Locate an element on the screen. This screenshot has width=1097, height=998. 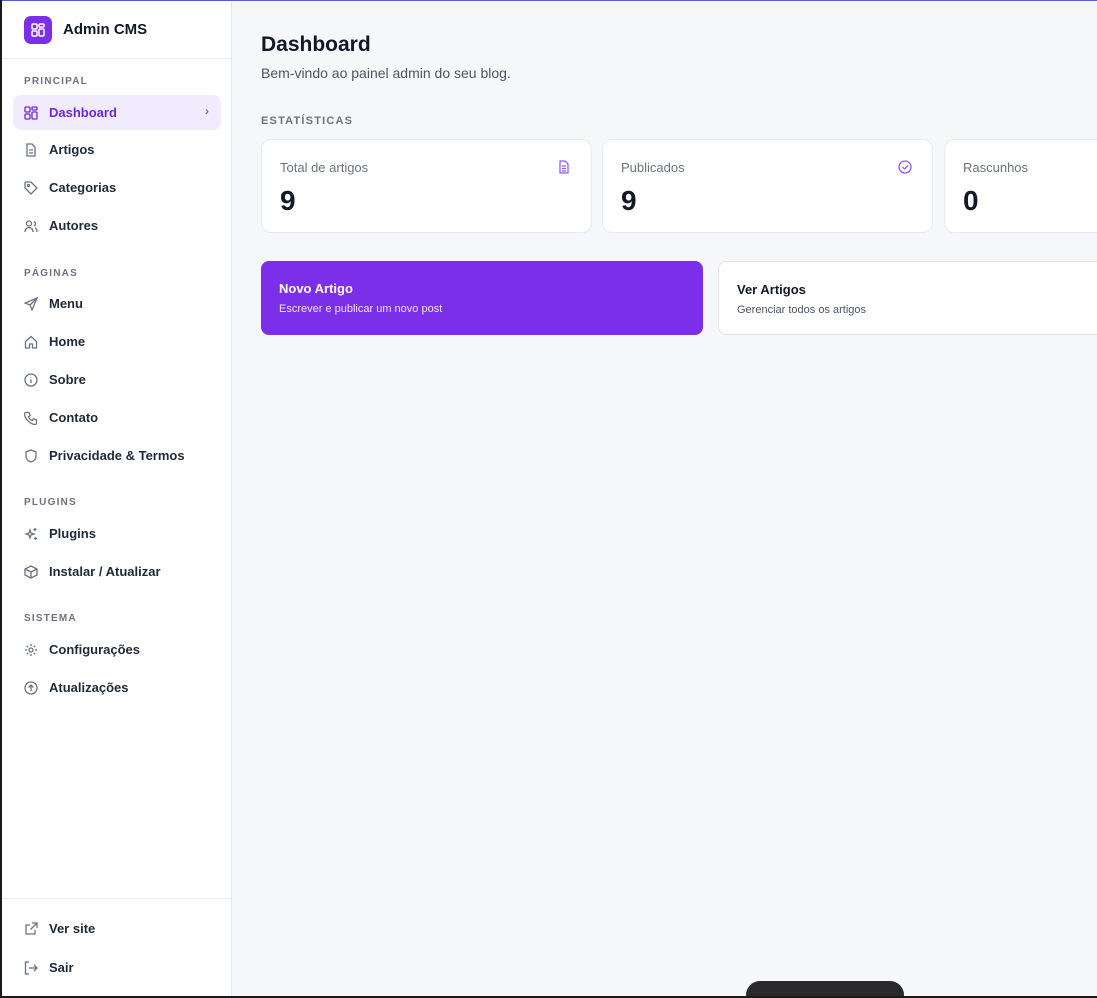
users-icon is located at coordinates (31, 226).